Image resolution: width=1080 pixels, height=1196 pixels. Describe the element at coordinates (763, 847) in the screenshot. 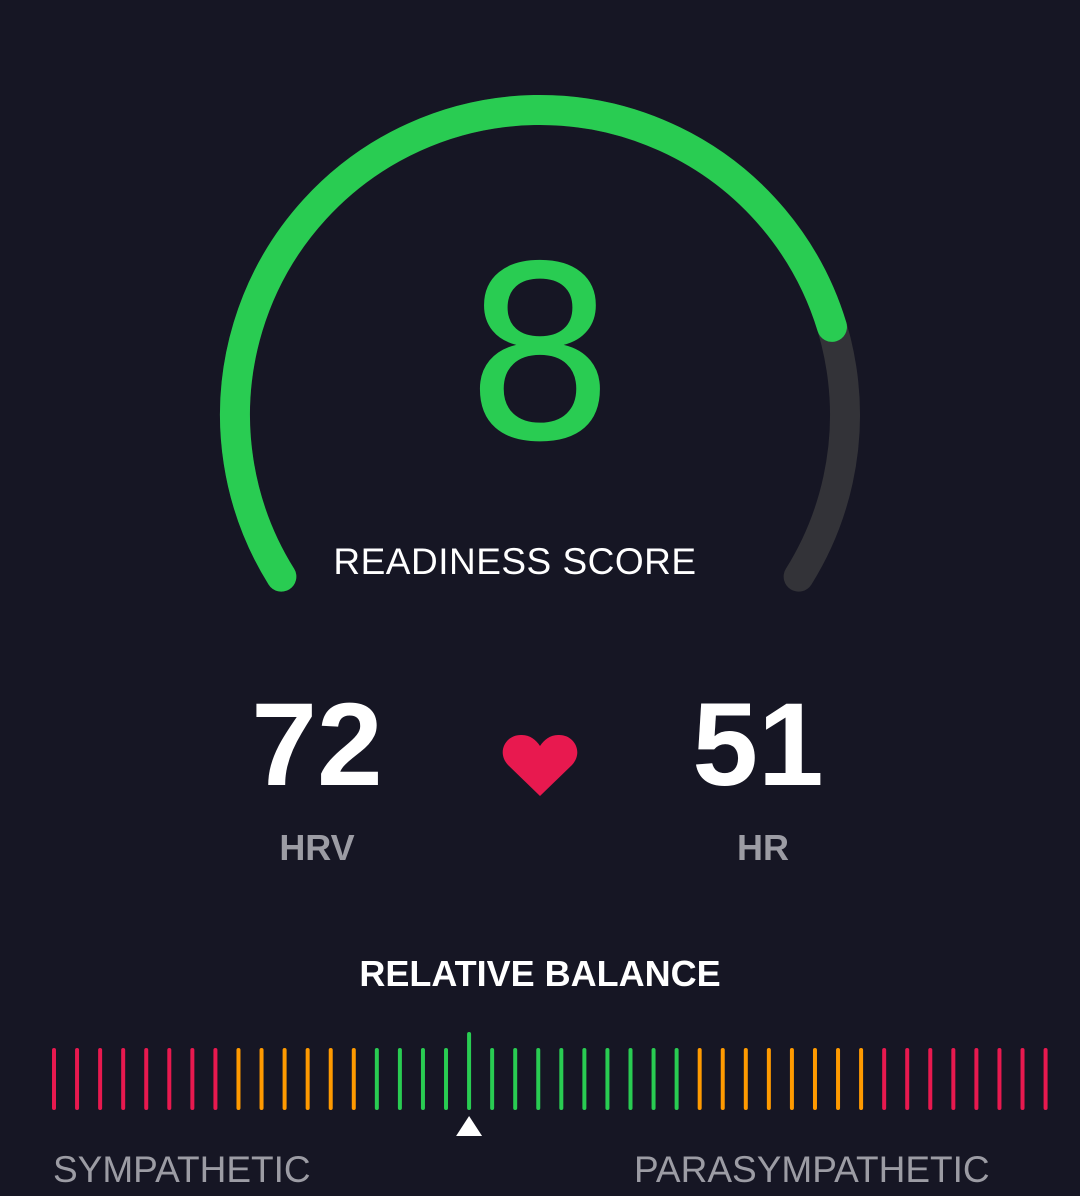

I see `hr-label: HR` at that location.